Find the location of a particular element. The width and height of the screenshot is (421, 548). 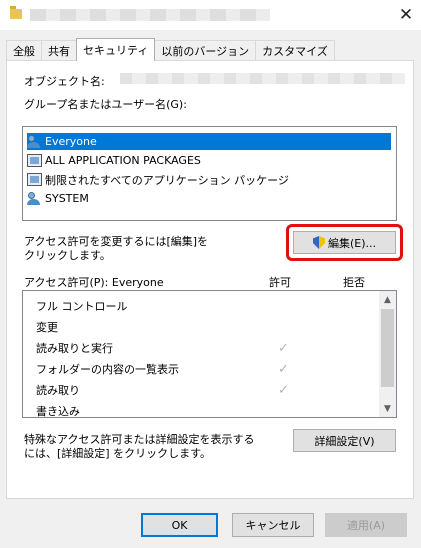

permissions-header: アクセス許可(P): Everyone is located at coordinates (94, 282).